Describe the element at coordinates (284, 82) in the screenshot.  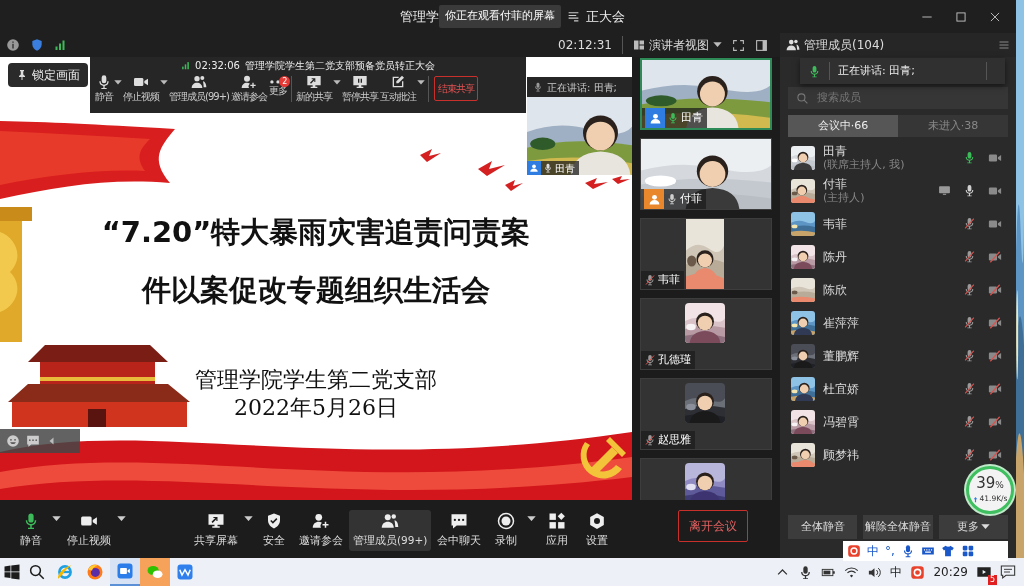
I see `notification-badge: 2` at that location.